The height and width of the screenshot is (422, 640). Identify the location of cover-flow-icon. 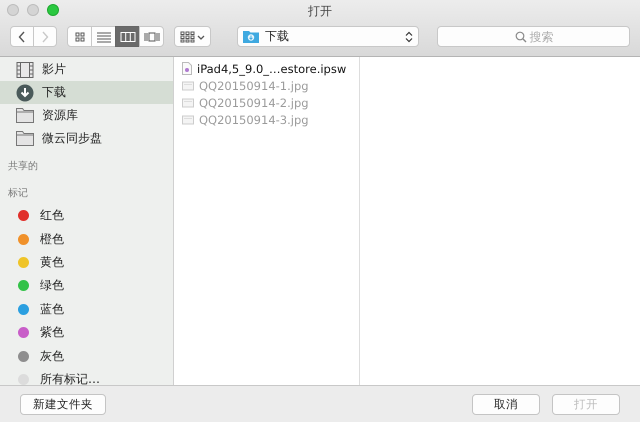
(152, 36).